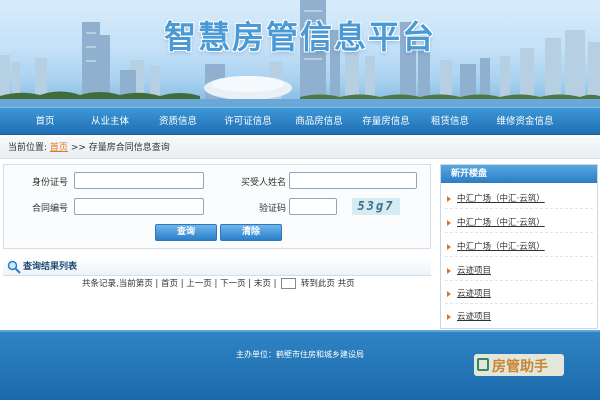 Image resolution: width=600 pixels, height=400 pixels. What do you see at coordinates (272, 209) in the screenshot?
I see `captcha-label: 验证码` at bounding box center [272, 209].